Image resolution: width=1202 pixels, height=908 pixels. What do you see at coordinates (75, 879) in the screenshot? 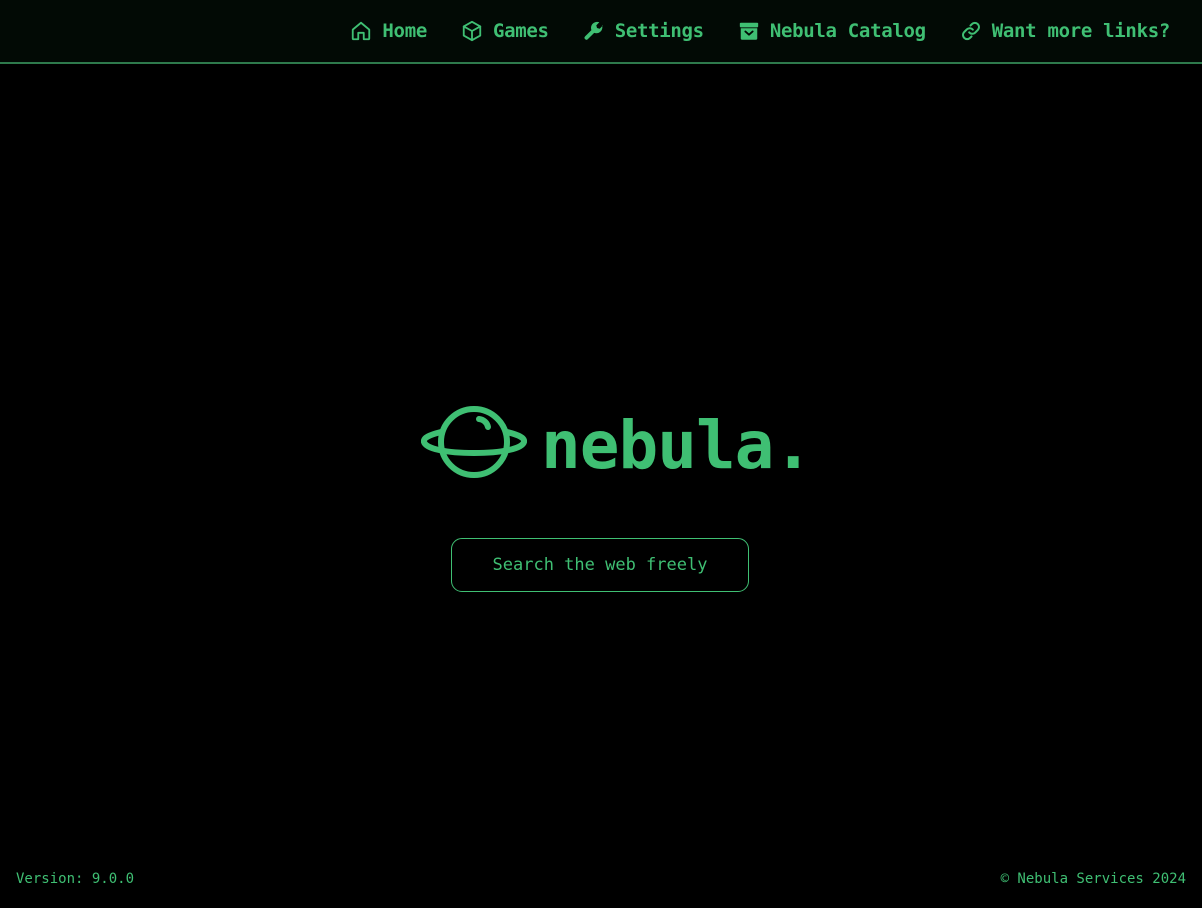
I see `version-text: Version: 9.0.0` at bounding box center [75, 879].